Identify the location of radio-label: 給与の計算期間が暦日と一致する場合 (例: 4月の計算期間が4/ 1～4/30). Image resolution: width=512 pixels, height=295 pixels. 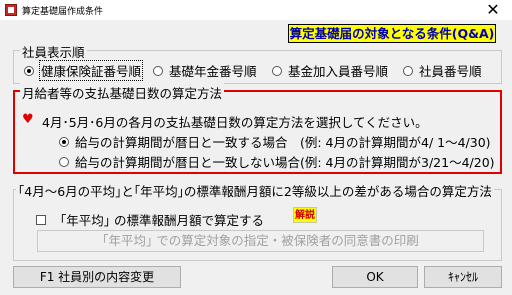
(283, 142).